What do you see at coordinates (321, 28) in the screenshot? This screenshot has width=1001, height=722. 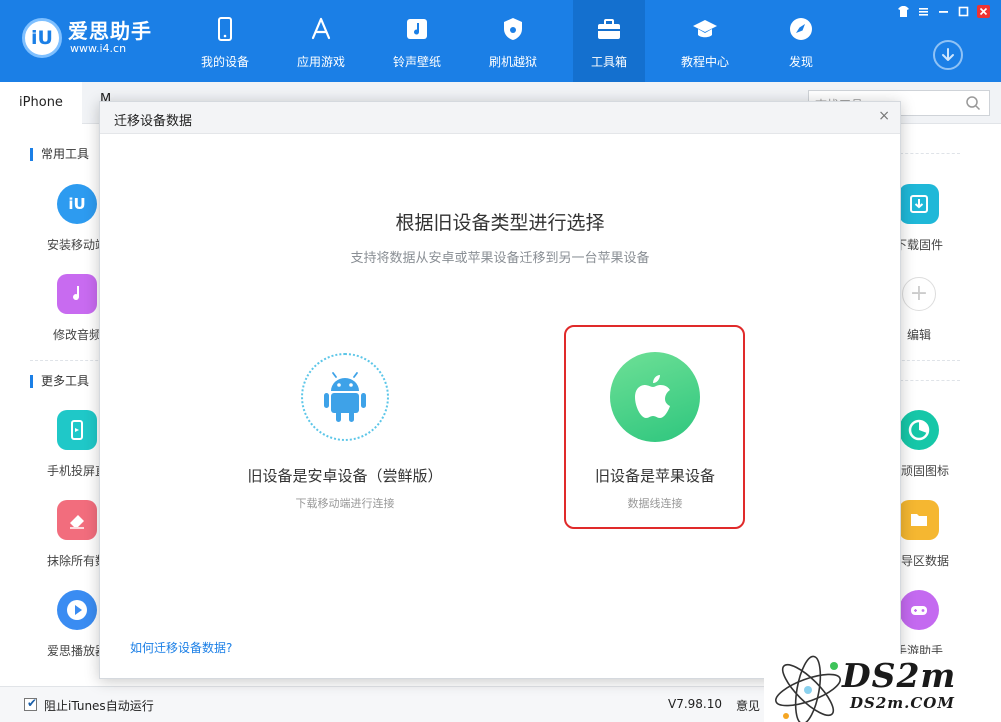 I see `app-store-icon` at bounding box center [321, 28].